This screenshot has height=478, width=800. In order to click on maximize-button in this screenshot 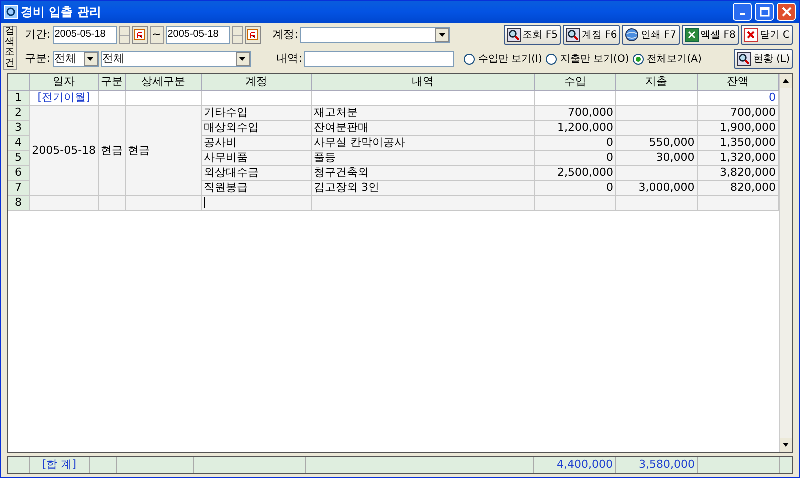, I will do `click(764, 12)`.